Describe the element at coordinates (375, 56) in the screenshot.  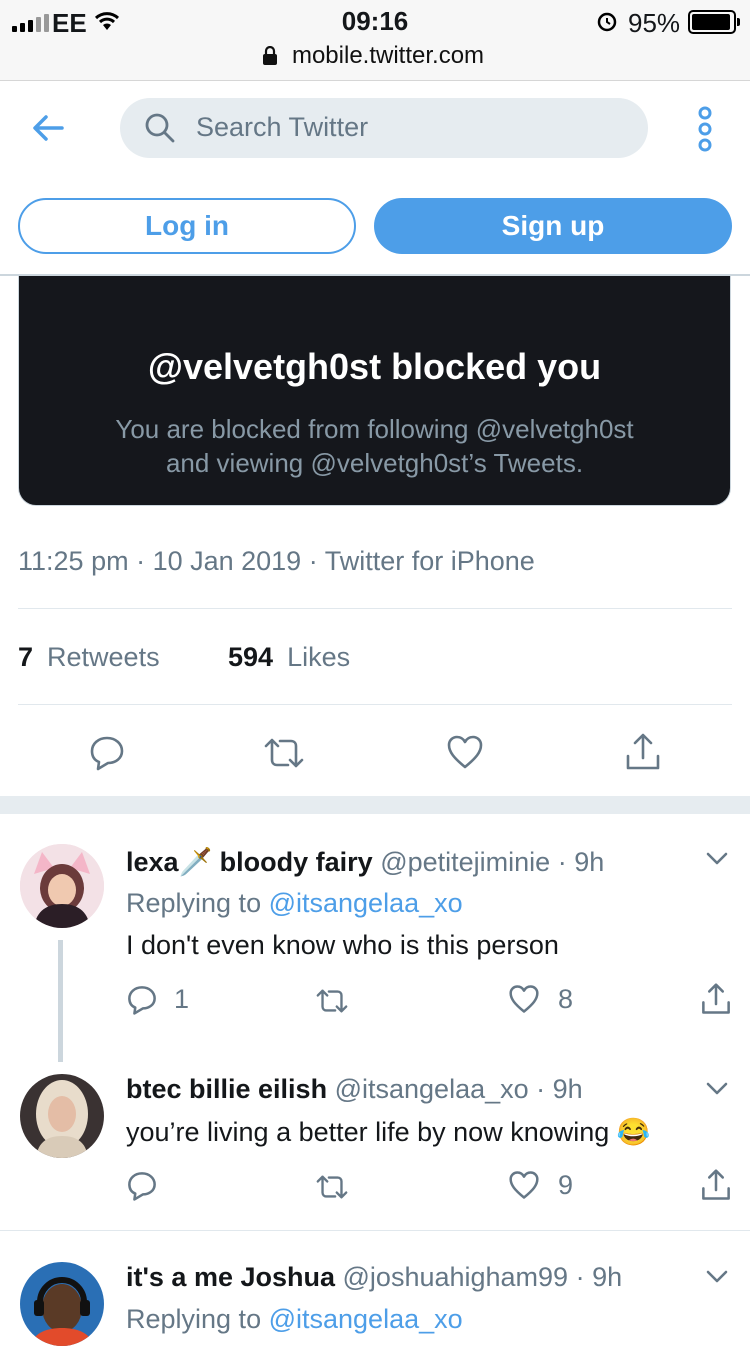
I see `url-bar: mobile.twitter.com` at that location.